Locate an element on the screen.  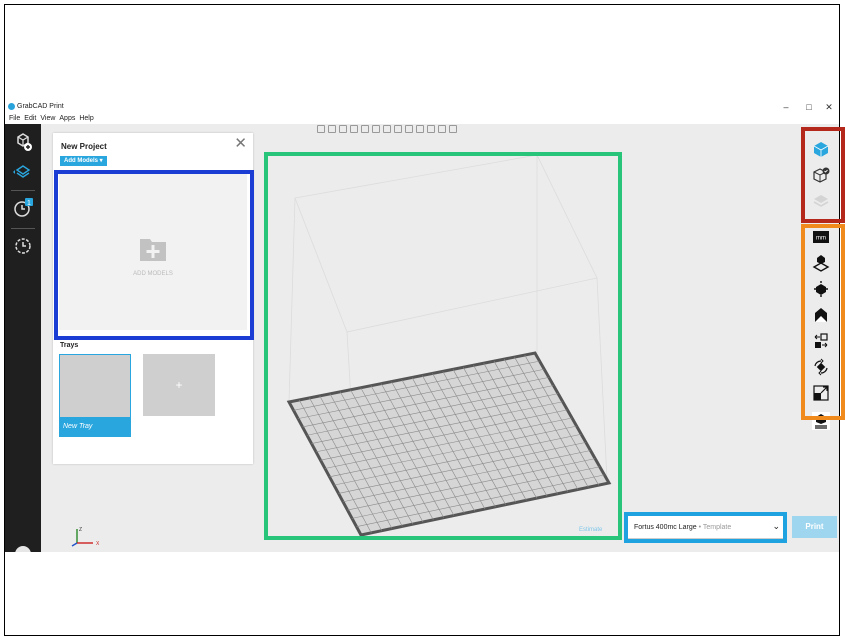
printer-select: Fortus 400mc Large • Template ⌄ is located at coordinates (707, 527).